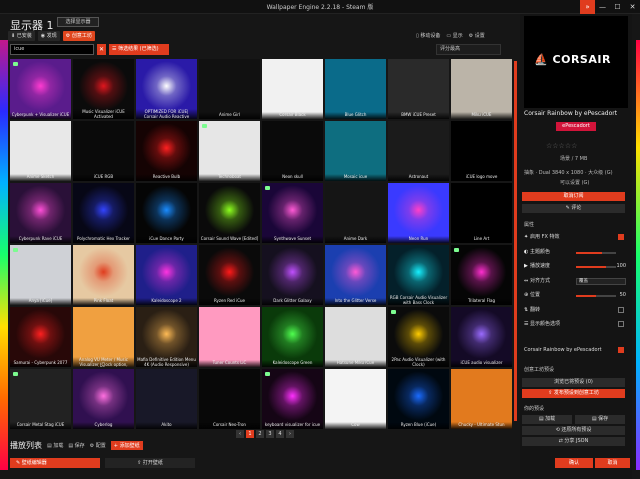  Describe the element at coordinates (270, 434) in the screenshot. I see `page-3-button: 3` at that location.